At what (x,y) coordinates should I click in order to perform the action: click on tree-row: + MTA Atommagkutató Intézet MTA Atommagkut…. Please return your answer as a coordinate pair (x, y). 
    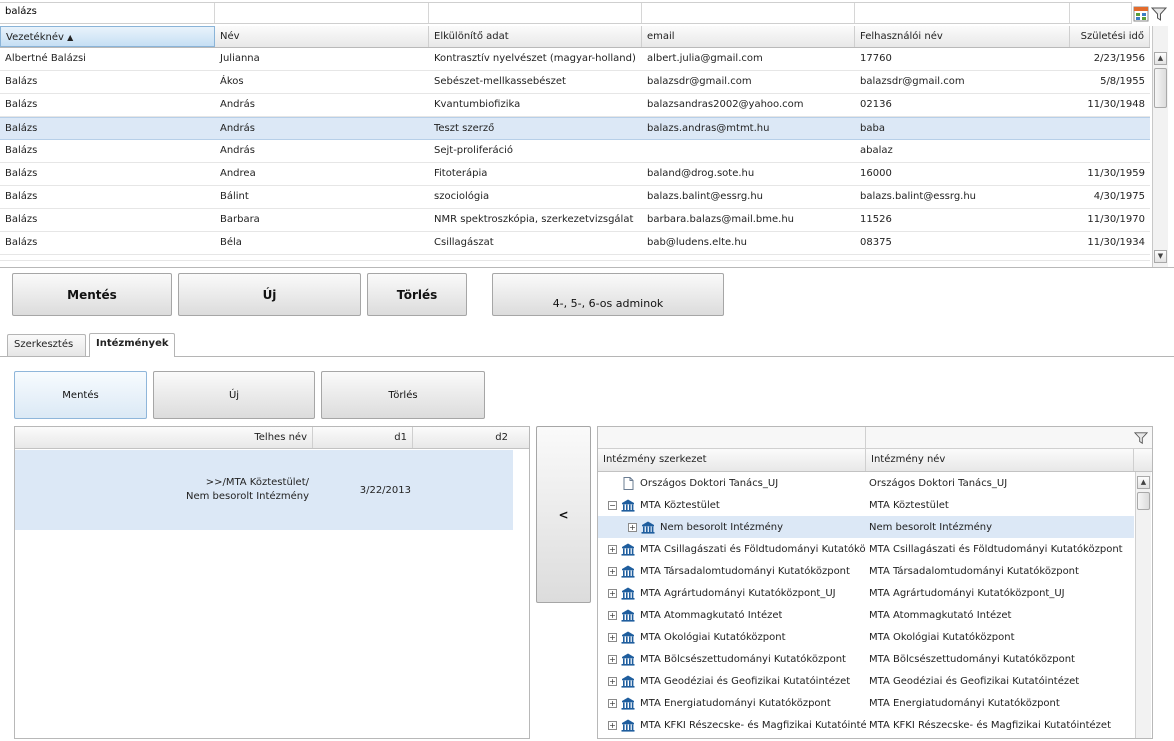
    Looking at the image, I should click on (866, 615).